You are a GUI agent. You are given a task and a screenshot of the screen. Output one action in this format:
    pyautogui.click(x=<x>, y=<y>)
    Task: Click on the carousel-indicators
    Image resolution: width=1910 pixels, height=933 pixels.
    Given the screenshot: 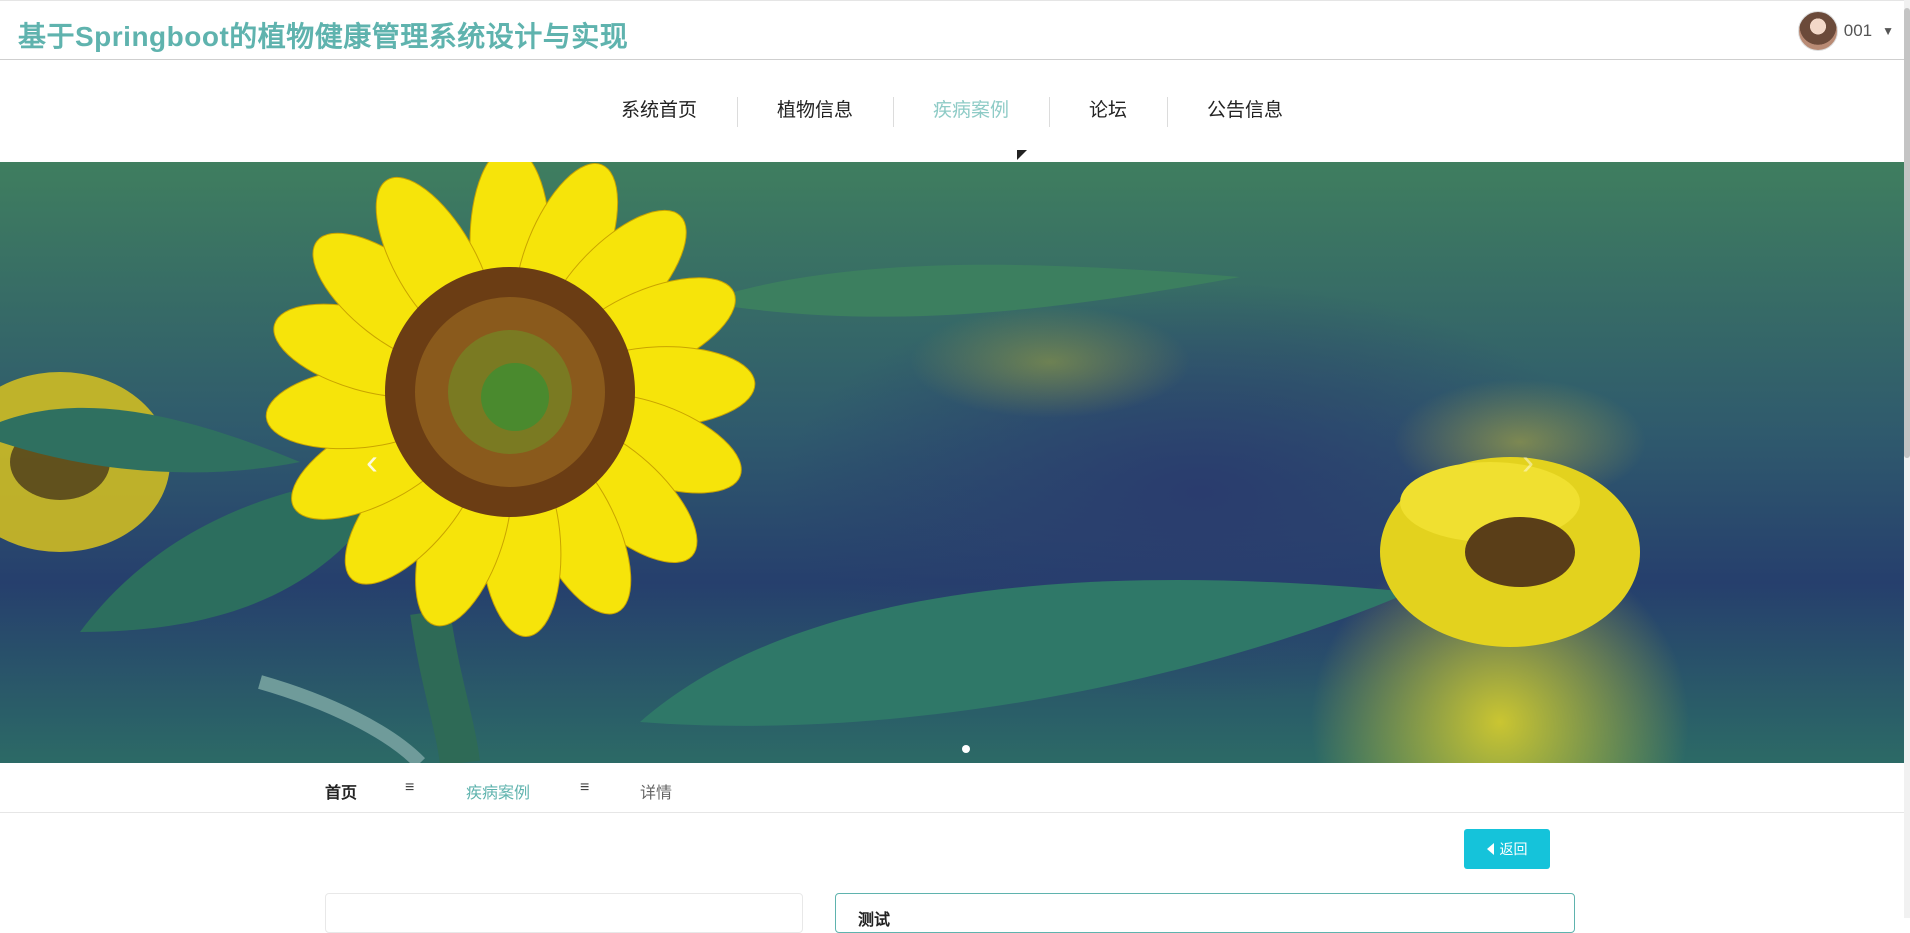 What is the action you would take?
    pyautogui.click(x=966, y=749)
    